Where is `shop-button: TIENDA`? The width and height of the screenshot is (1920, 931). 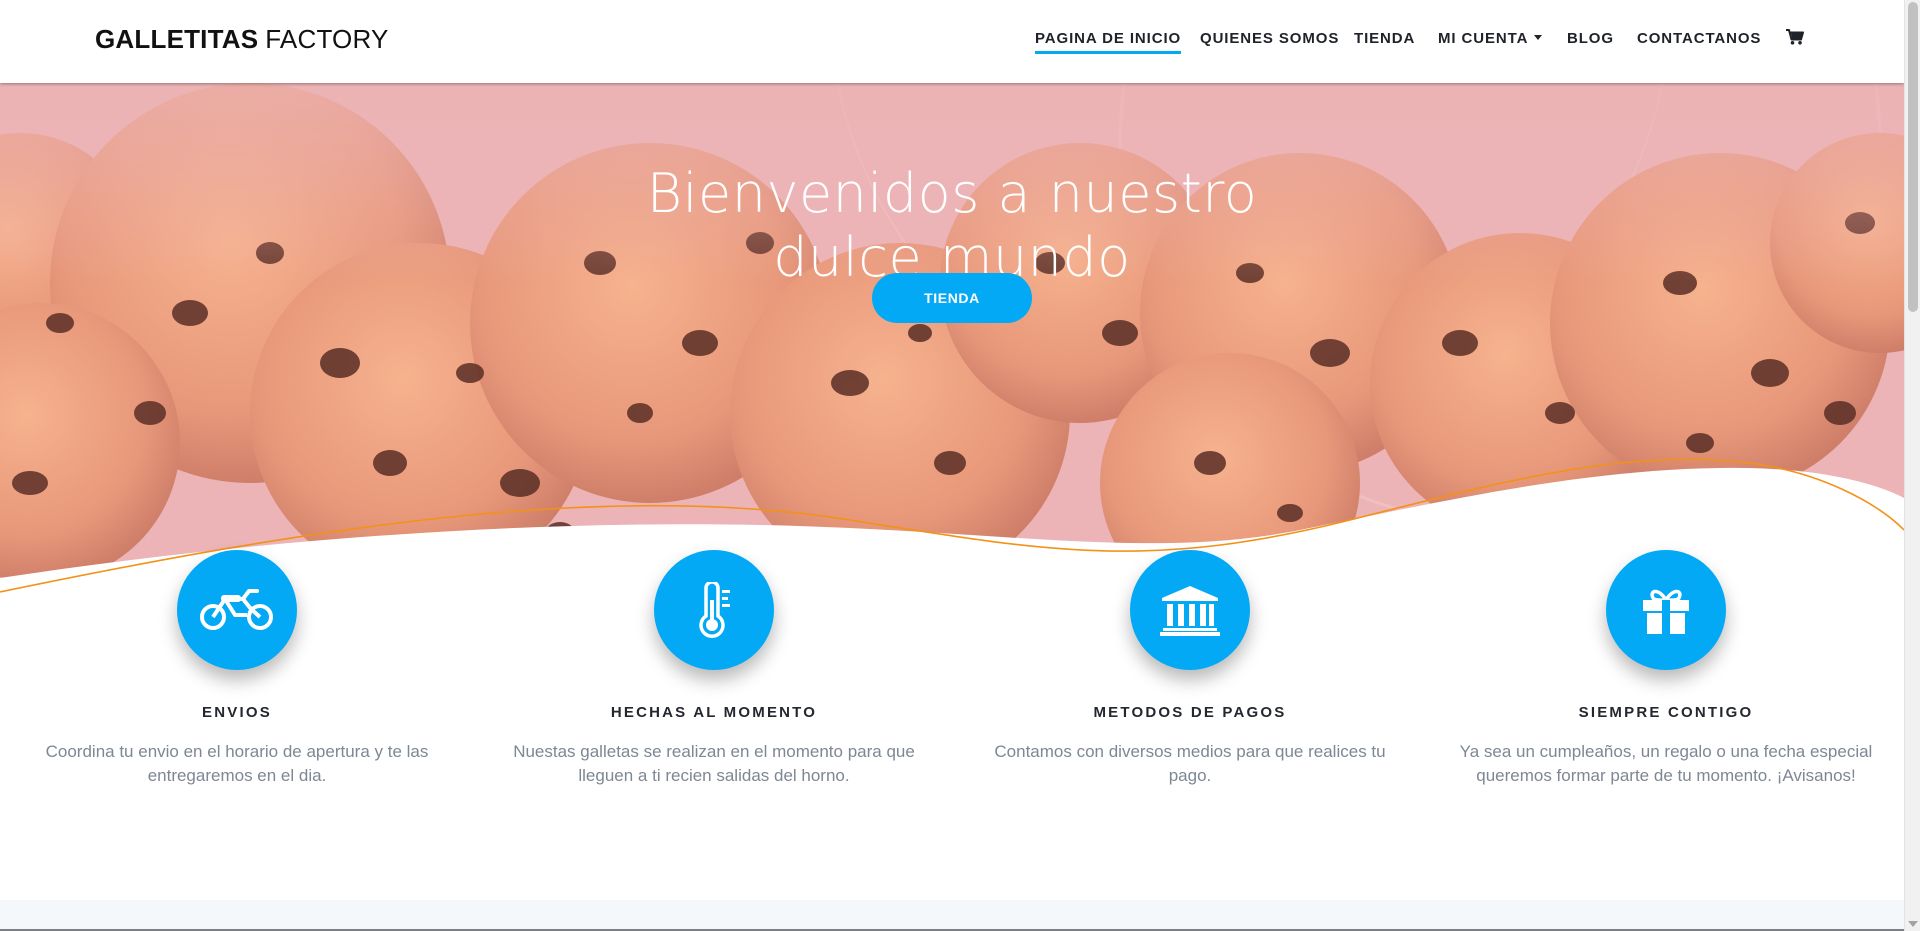
shop-button: TIENDA is located at coordinates (952, 298).